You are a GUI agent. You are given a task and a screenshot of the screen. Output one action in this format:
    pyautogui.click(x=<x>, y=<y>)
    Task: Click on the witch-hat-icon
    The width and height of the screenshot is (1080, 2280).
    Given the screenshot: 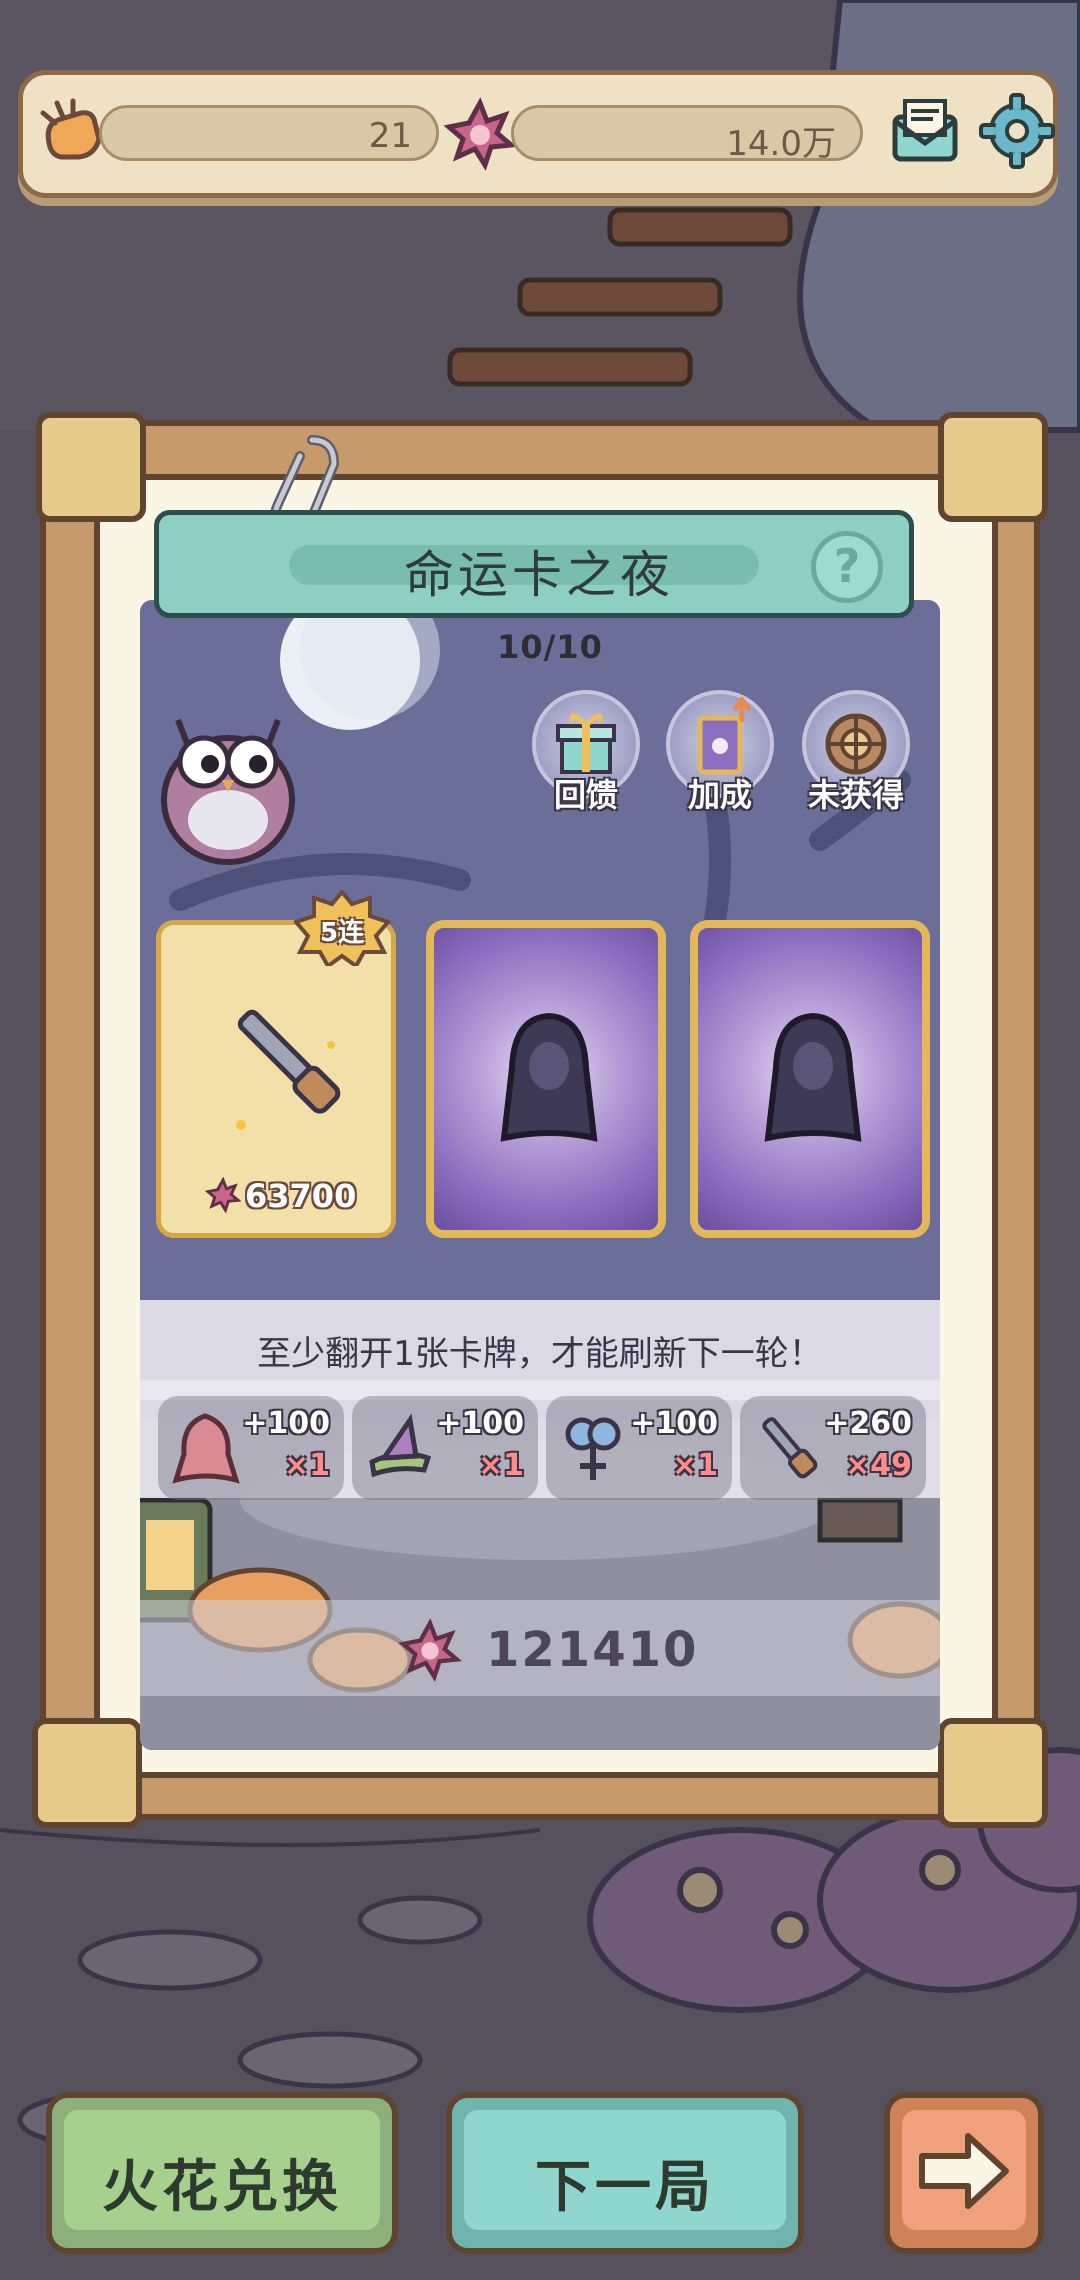 What is the action you would take?
    pyautogui.click(x=400, y=1445)
    